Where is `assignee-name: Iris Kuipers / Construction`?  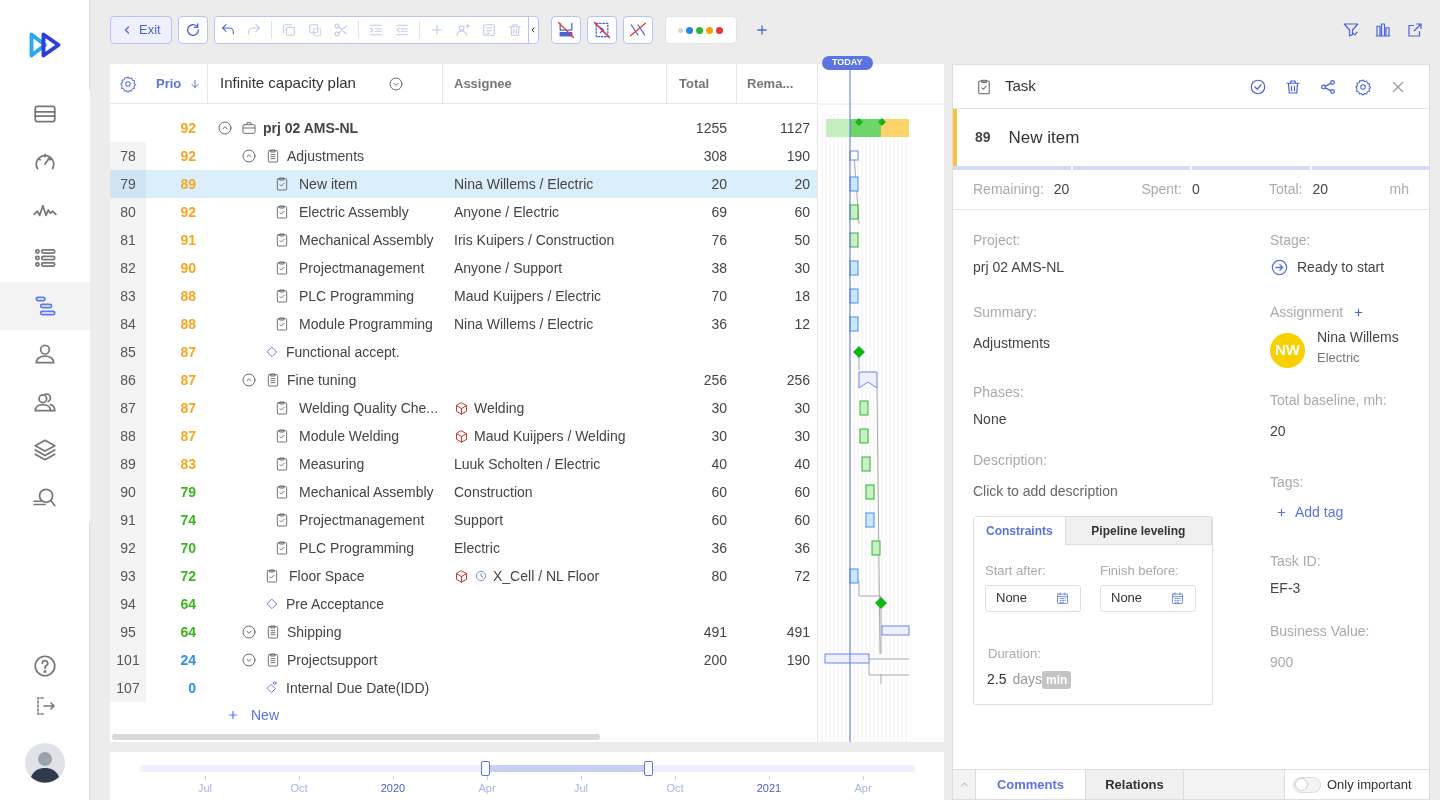
assignee-name: Iris Kuipers / Construction is located at coordinates (534, 240).